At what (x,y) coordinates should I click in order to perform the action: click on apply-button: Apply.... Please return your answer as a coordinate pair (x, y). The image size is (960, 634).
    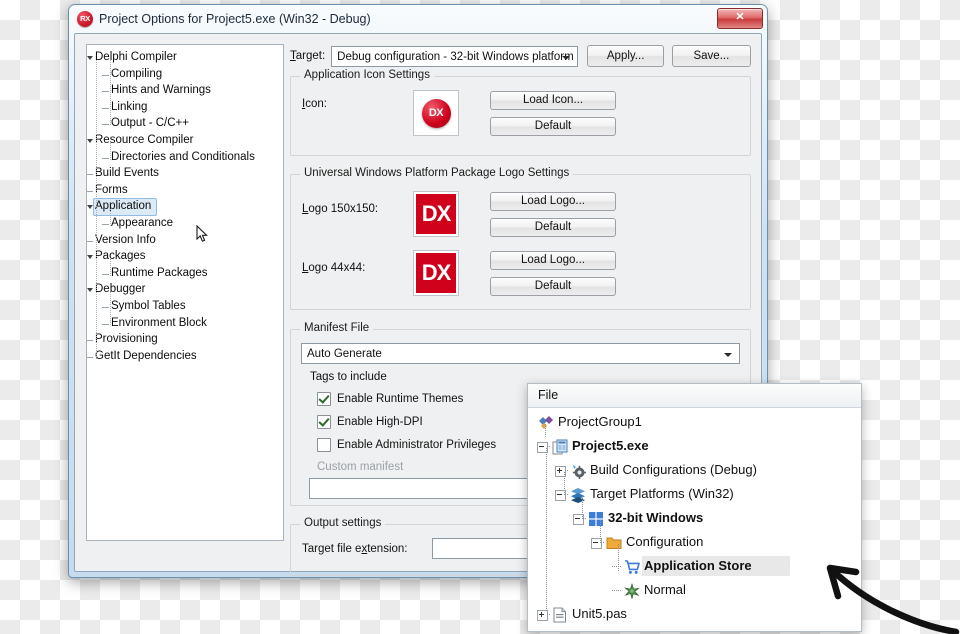
    Looking at the image, I should click on (625, 56).